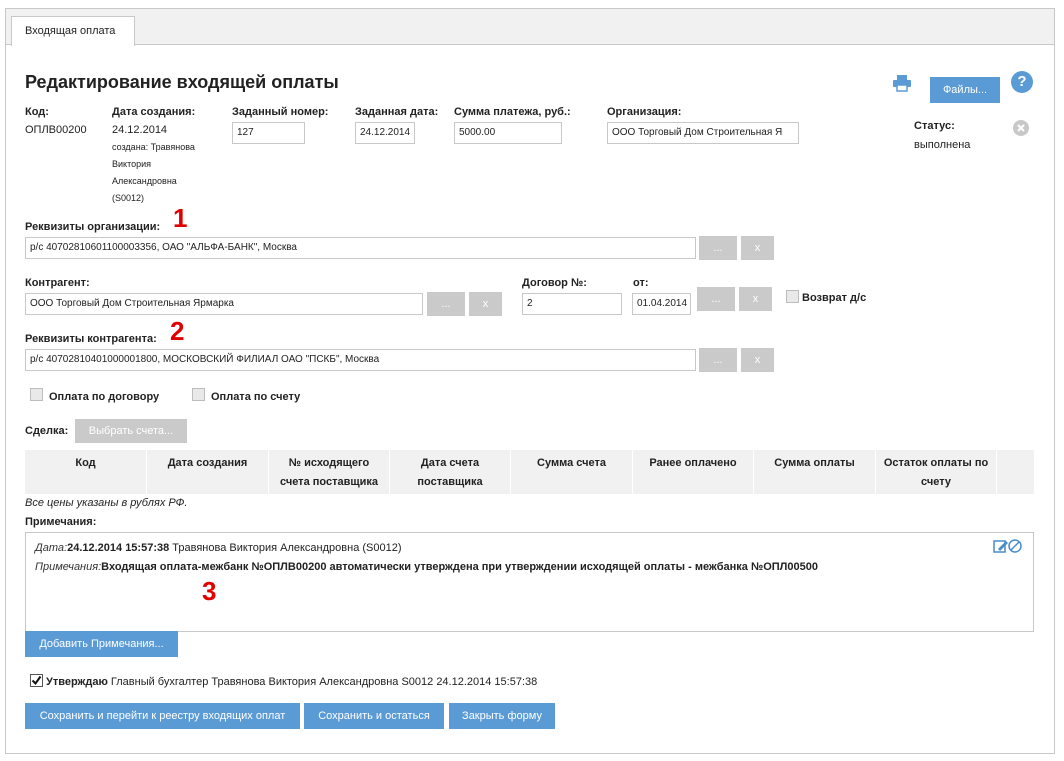 The width and height of the screenshot is (1064, 761). What do you see at coordinates (757, 248) in the screenshot?
I see `org-requisites-clear-button: x` at bounding box center [757, 248].